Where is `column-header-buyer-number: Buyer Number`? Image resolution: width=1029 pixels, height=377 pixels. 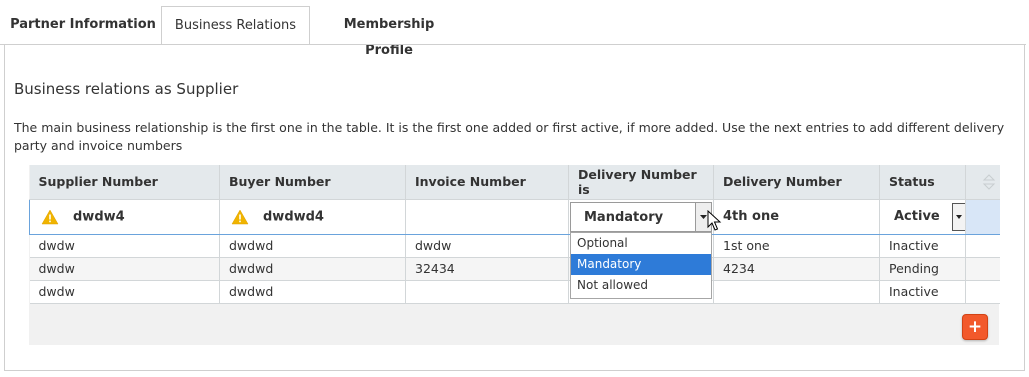 column-header-buyer-number: Buyer Number is located at coordinates (312, 182).